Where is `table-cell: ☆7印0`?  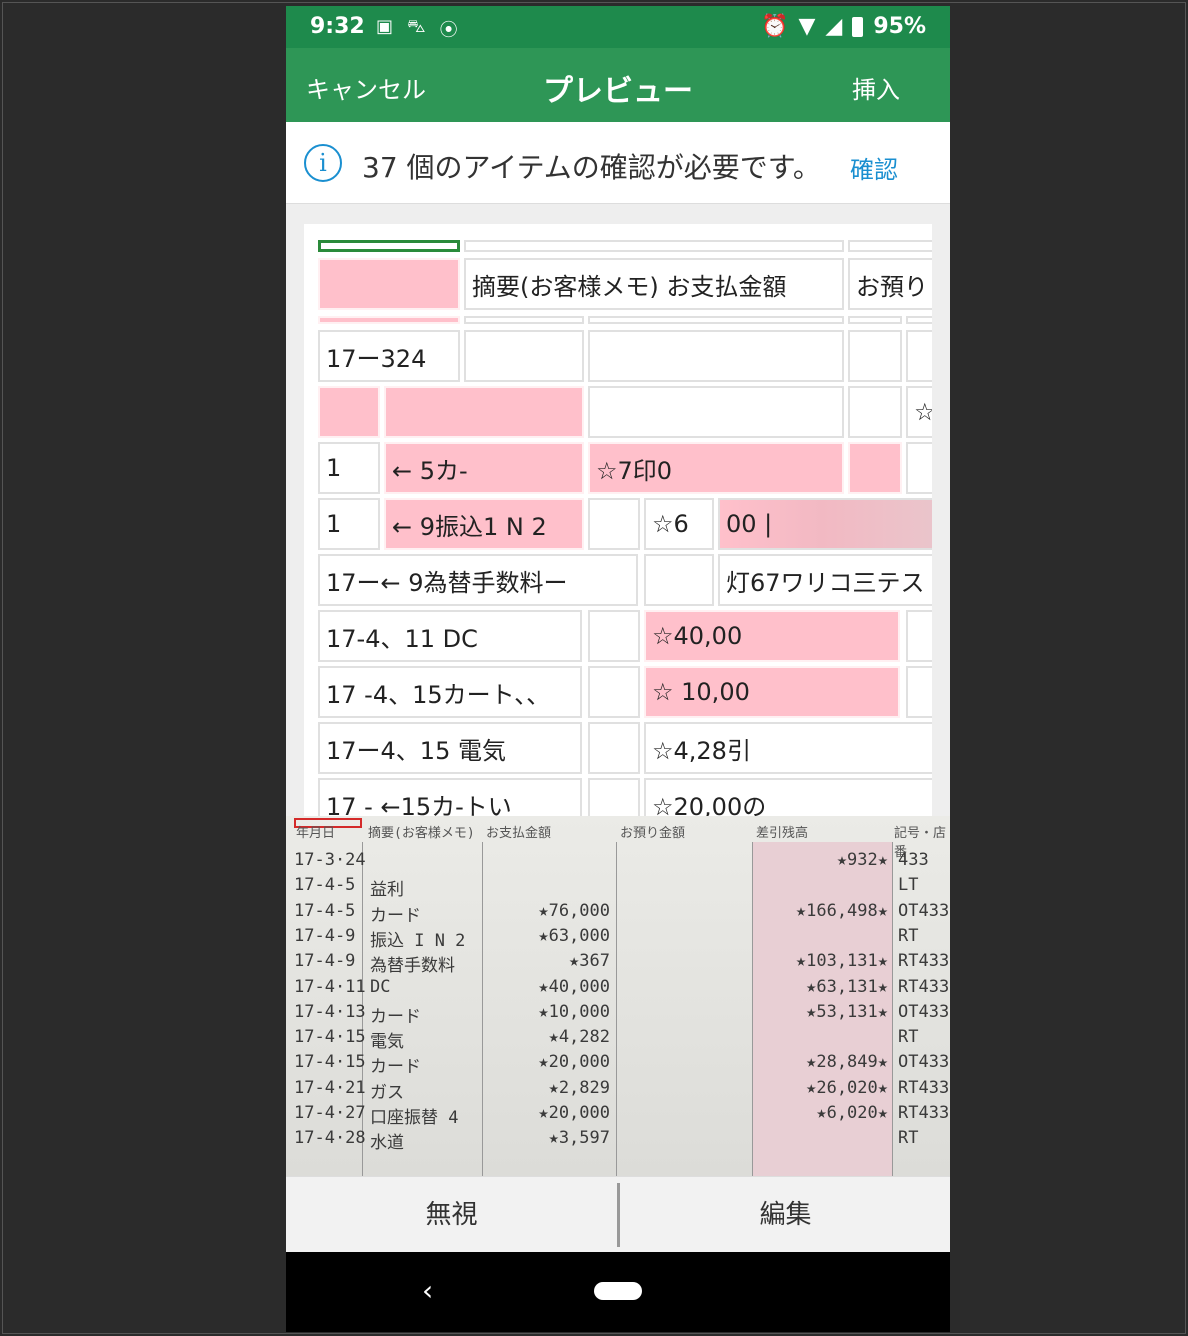 table-cell: ☆7印0 is located at coordinates (716, 468).